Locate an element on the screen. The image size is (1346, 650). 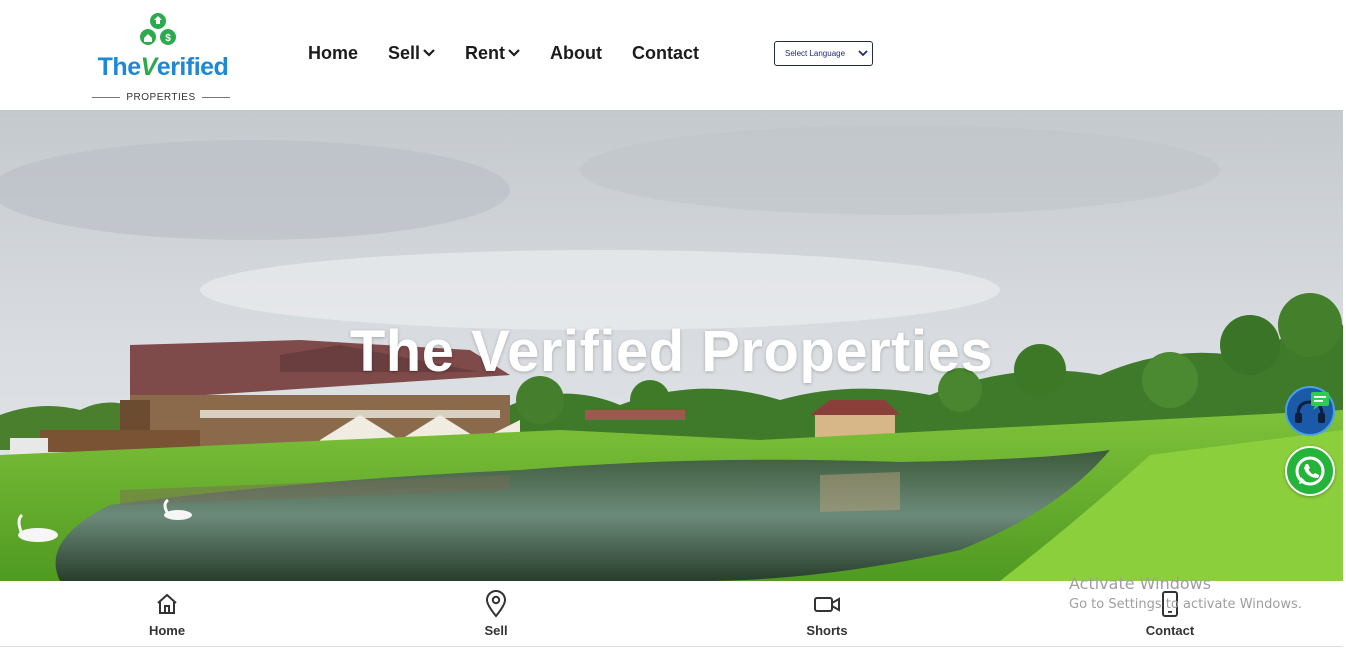
watermark-subtitle: Go to Settings to activate Windows. is located at coordinates (1185, 604).